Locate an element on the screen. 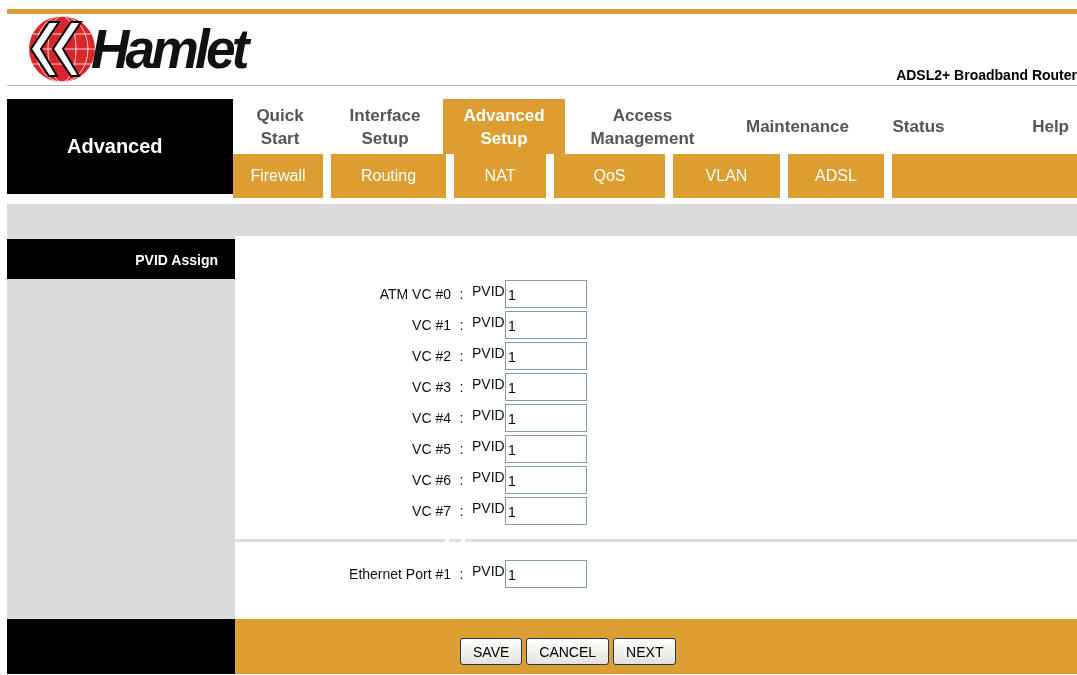  field-label: VC #7 is located at coordinates (431, 511).